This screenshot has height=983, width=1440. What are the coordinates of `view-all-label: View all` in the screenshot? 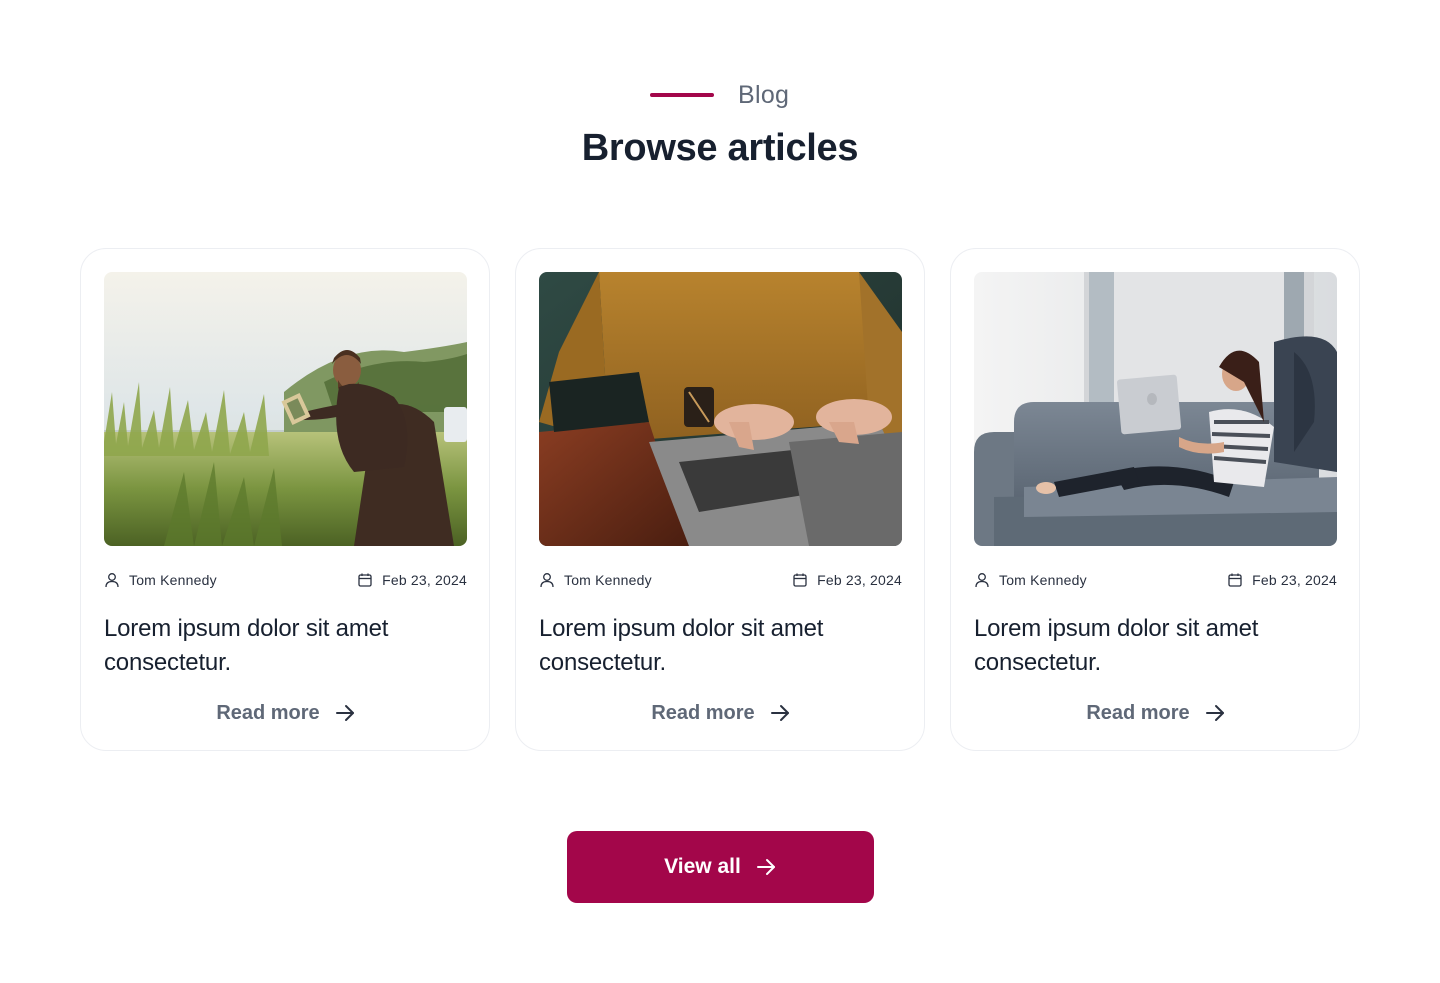 It's located at (702, 866).